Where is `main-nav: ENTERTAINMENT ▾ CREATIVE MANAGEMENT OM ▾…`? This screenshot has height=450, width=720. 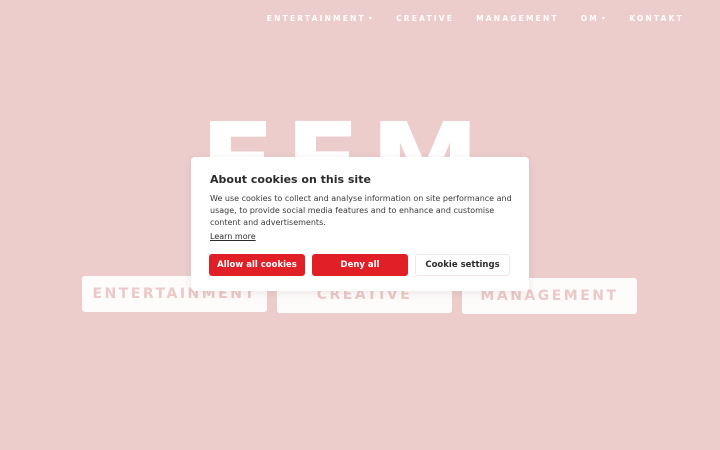
main-nav: ENTERTAINMENT ▾ CREATIVE MANAGEMENT OM ▾… is located at coordinates (475, 18).